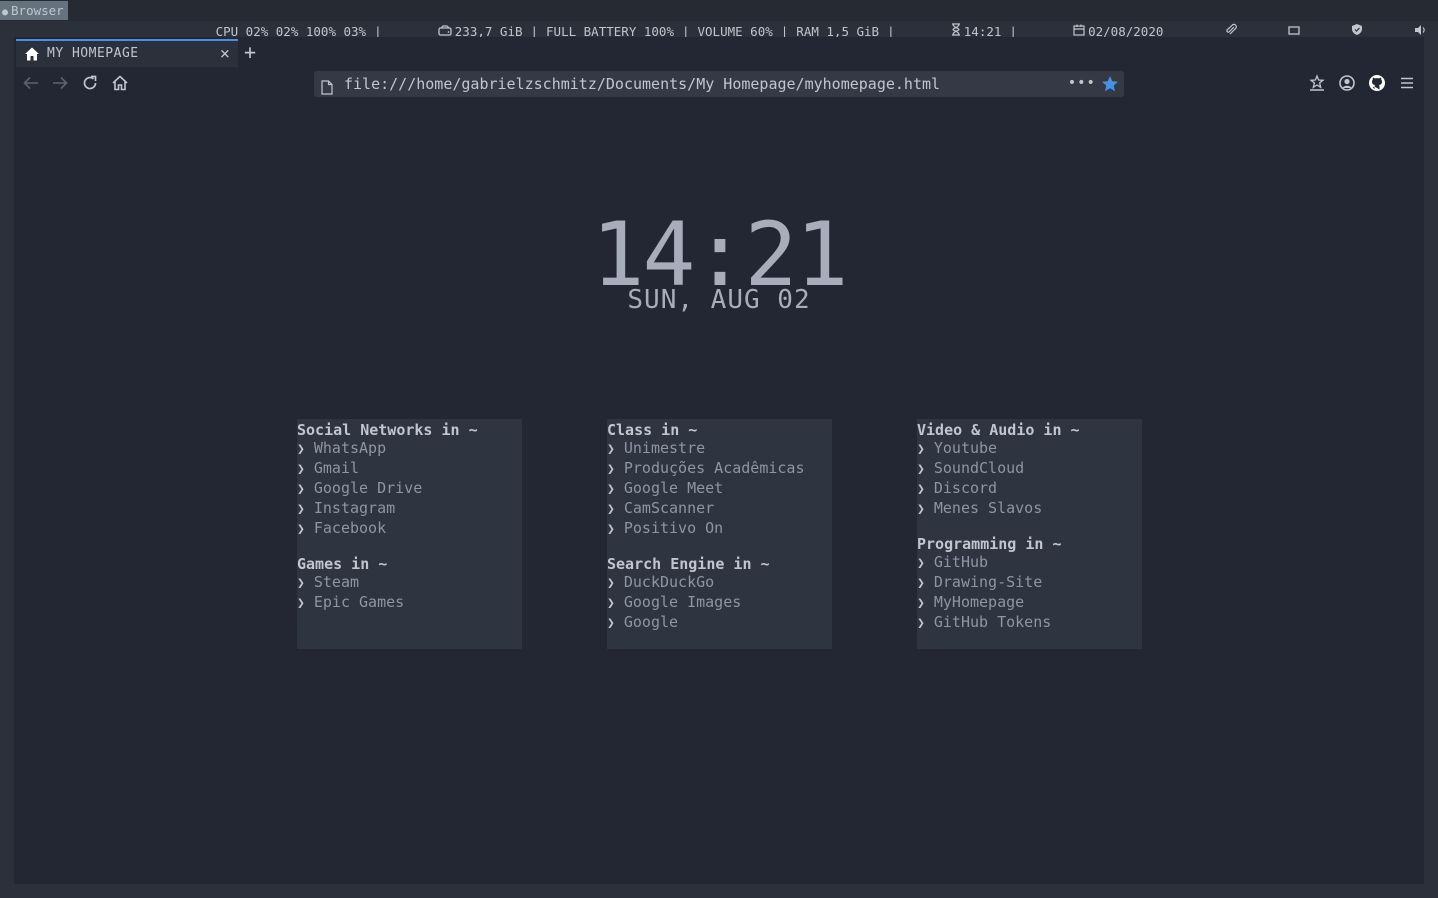 The image size is (1438, 898). What do you see at coordinates (979, 602) in the screenshot?
I see `link-label: MyHomepage` at bounding box center [979, 602].